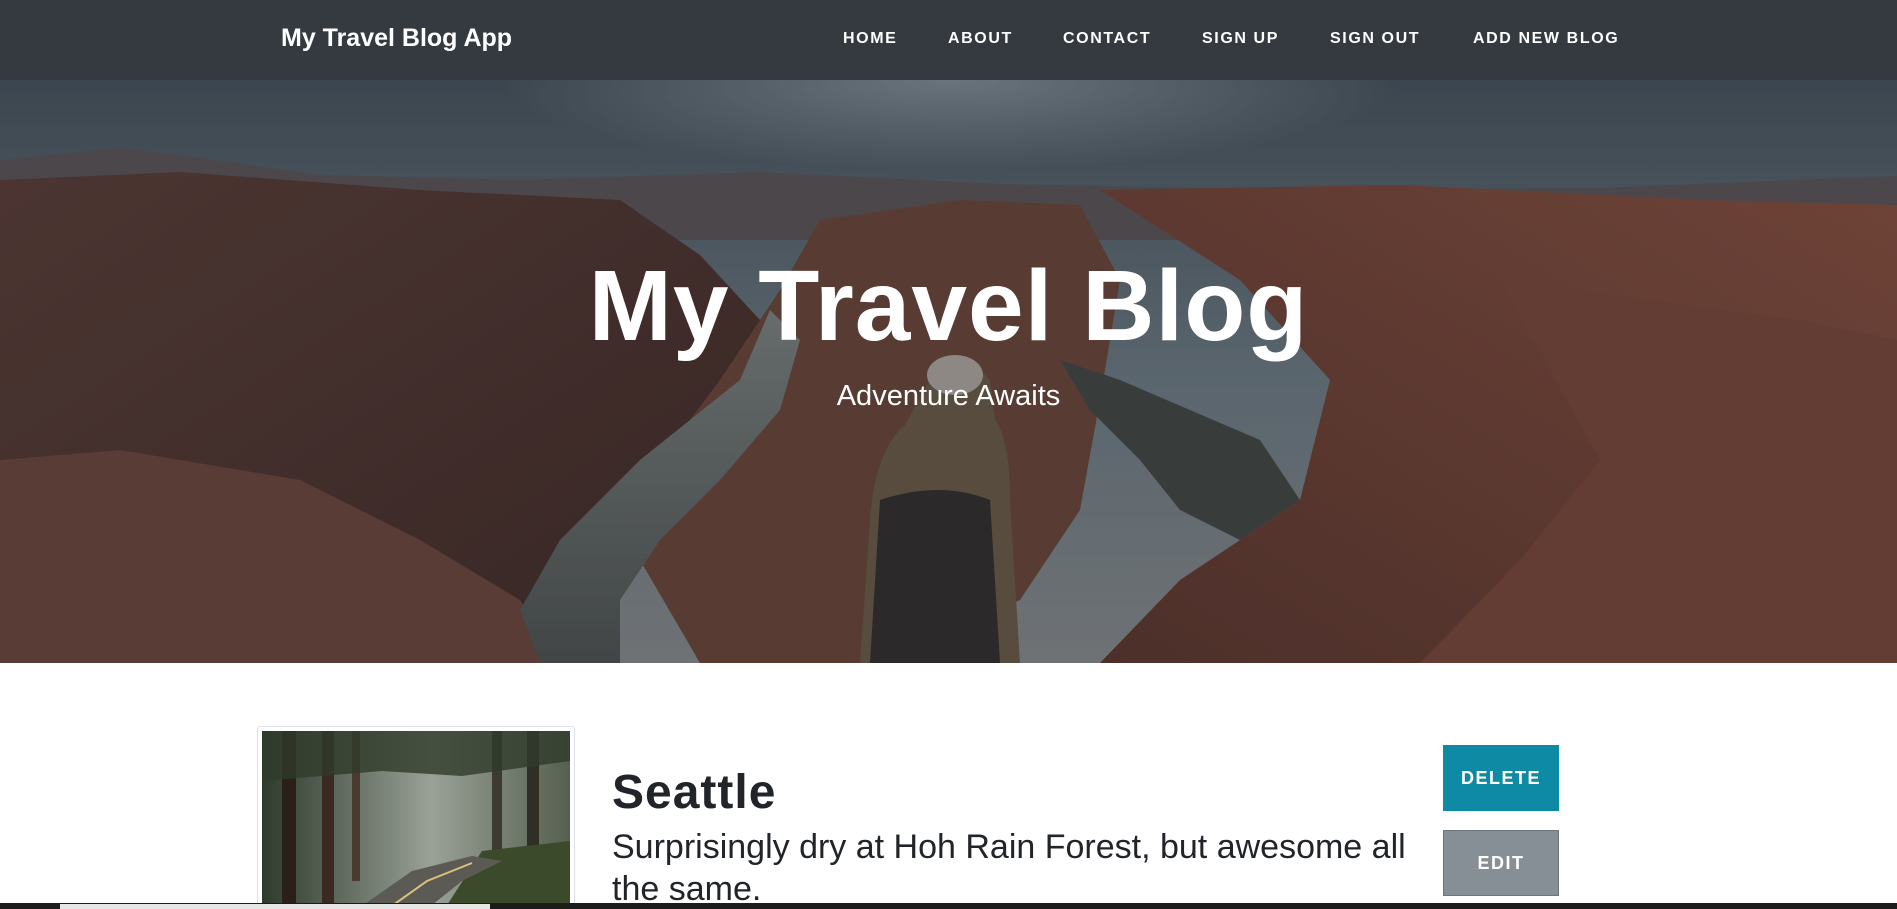 This screenshot has width=1897, height=909. I want to click on hero-subtitle: Adventure Awaits, so click(948, 396).